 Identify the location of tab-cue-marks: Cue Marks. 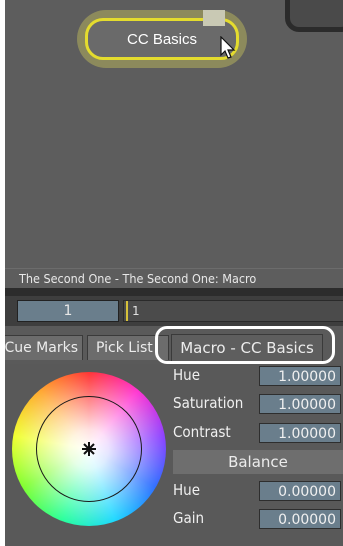
(44, 347).